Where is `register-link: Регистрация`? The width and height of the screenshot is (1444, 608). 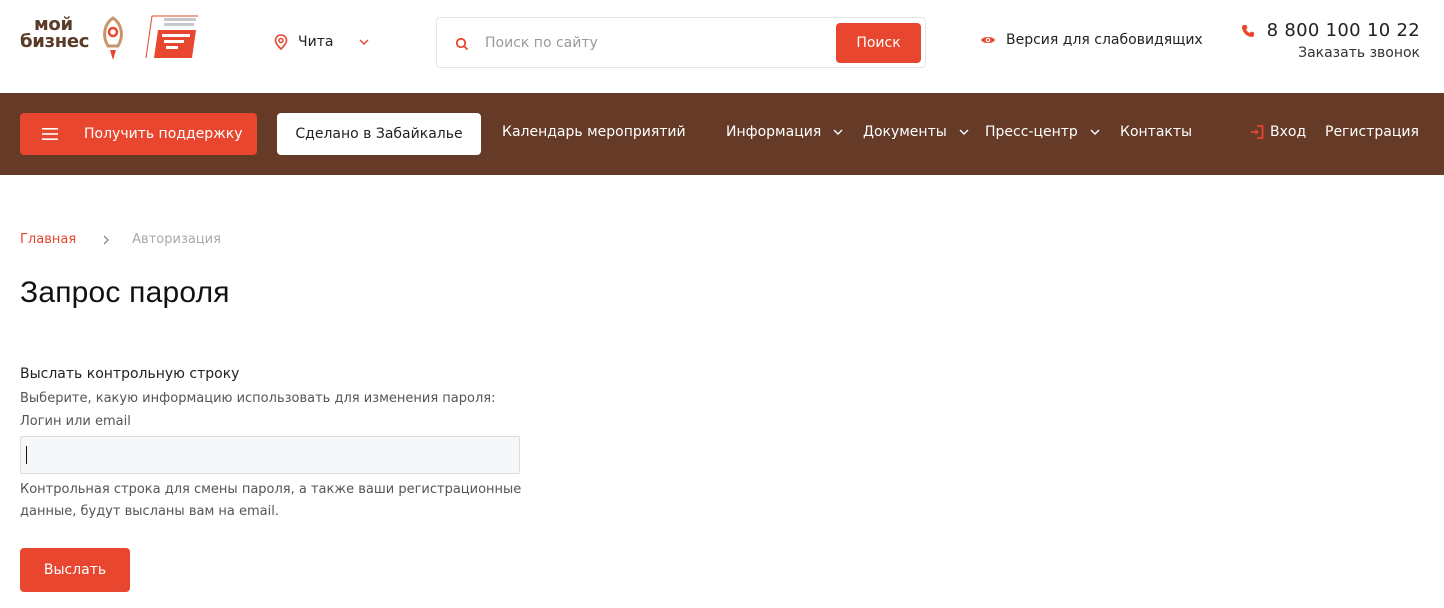
register-link: Регистрация is located at coordinates (1372, 132).